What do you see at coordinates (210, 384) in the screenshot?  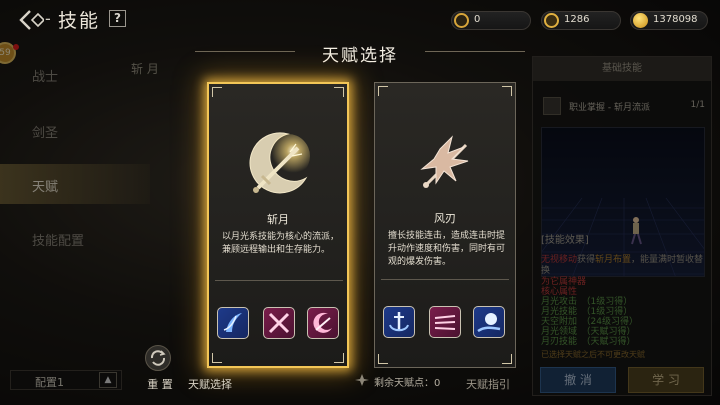 I see `talent-select-label: 天赋选择` at bounding box center [210, 384].